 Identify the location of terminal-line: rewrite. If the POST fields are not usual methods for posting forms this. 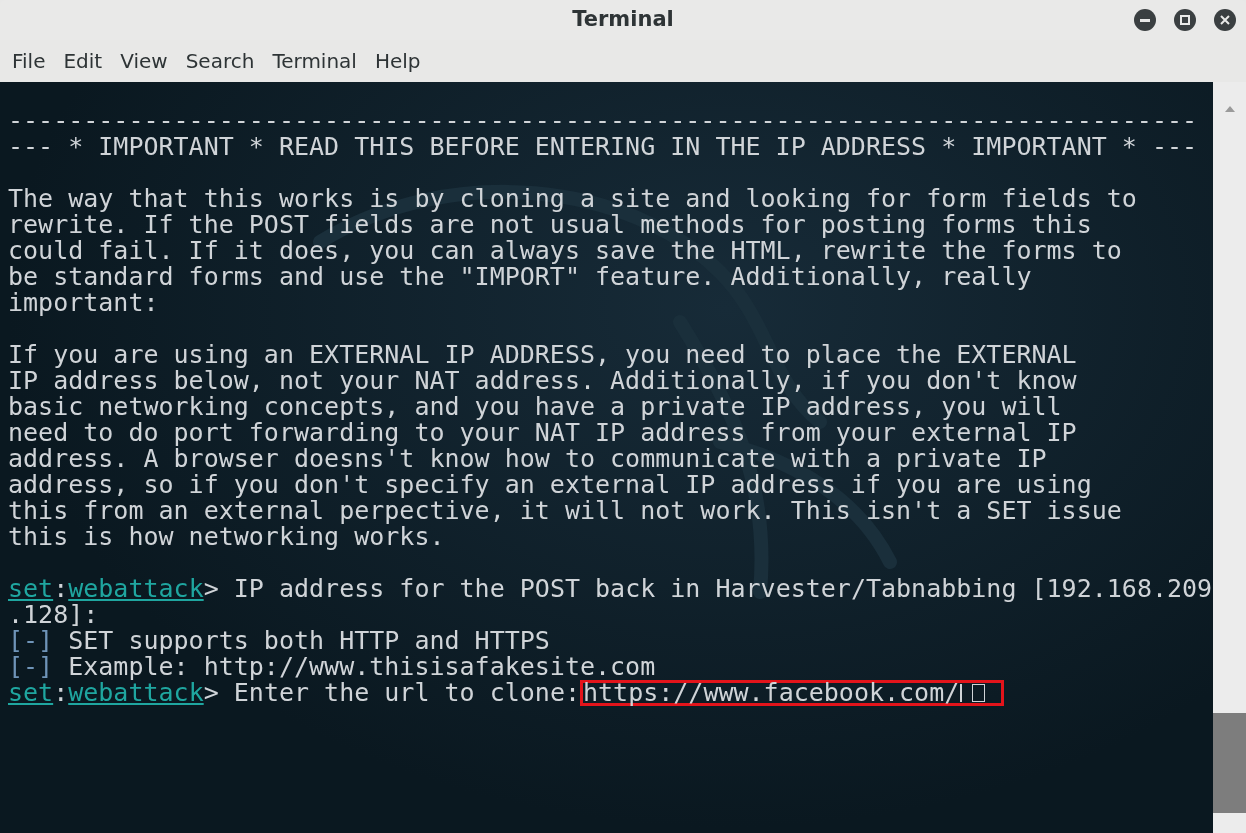
(550, 225).